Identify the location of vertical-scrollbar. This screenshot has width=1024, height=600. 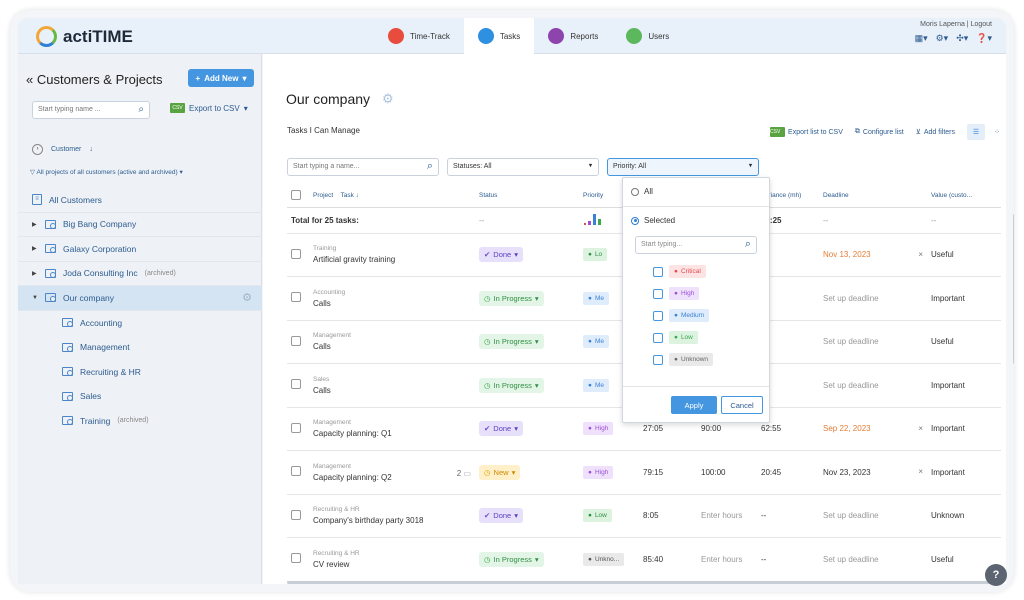
(1013, 289).